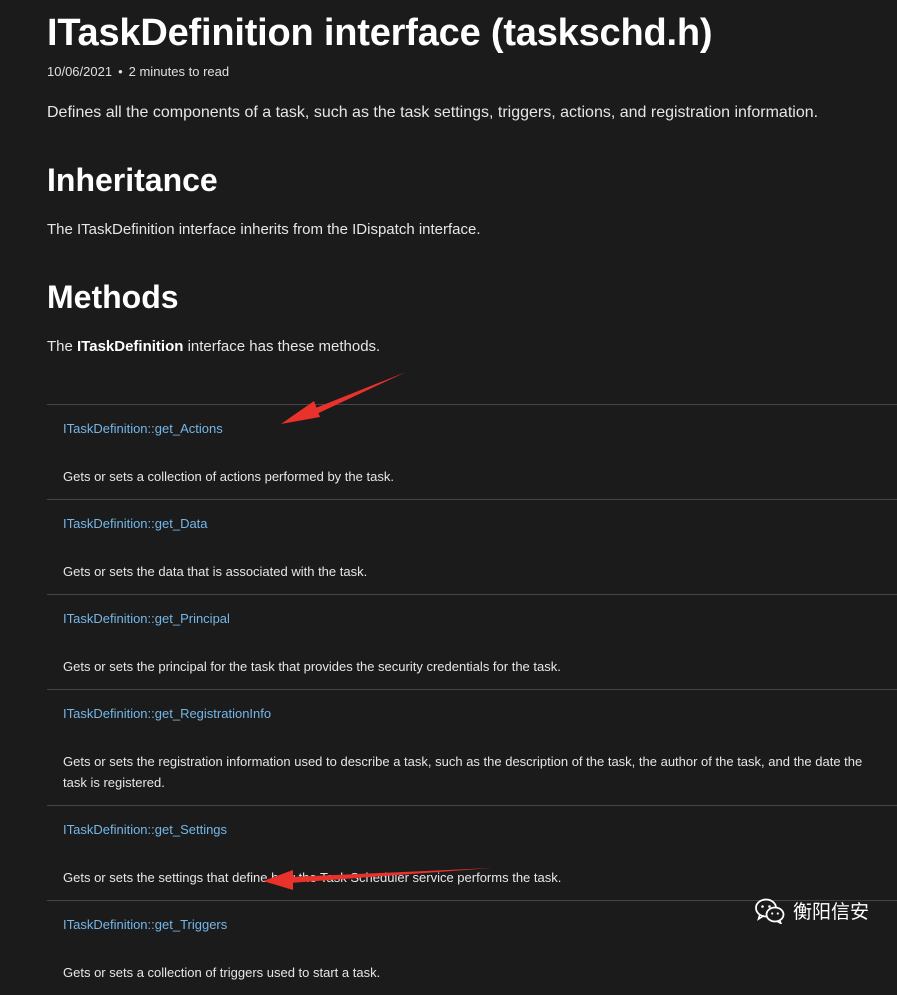 The height and width of the screenshot is (995, 897). I want to click on methods-heading: Methods, so click(113, 297).